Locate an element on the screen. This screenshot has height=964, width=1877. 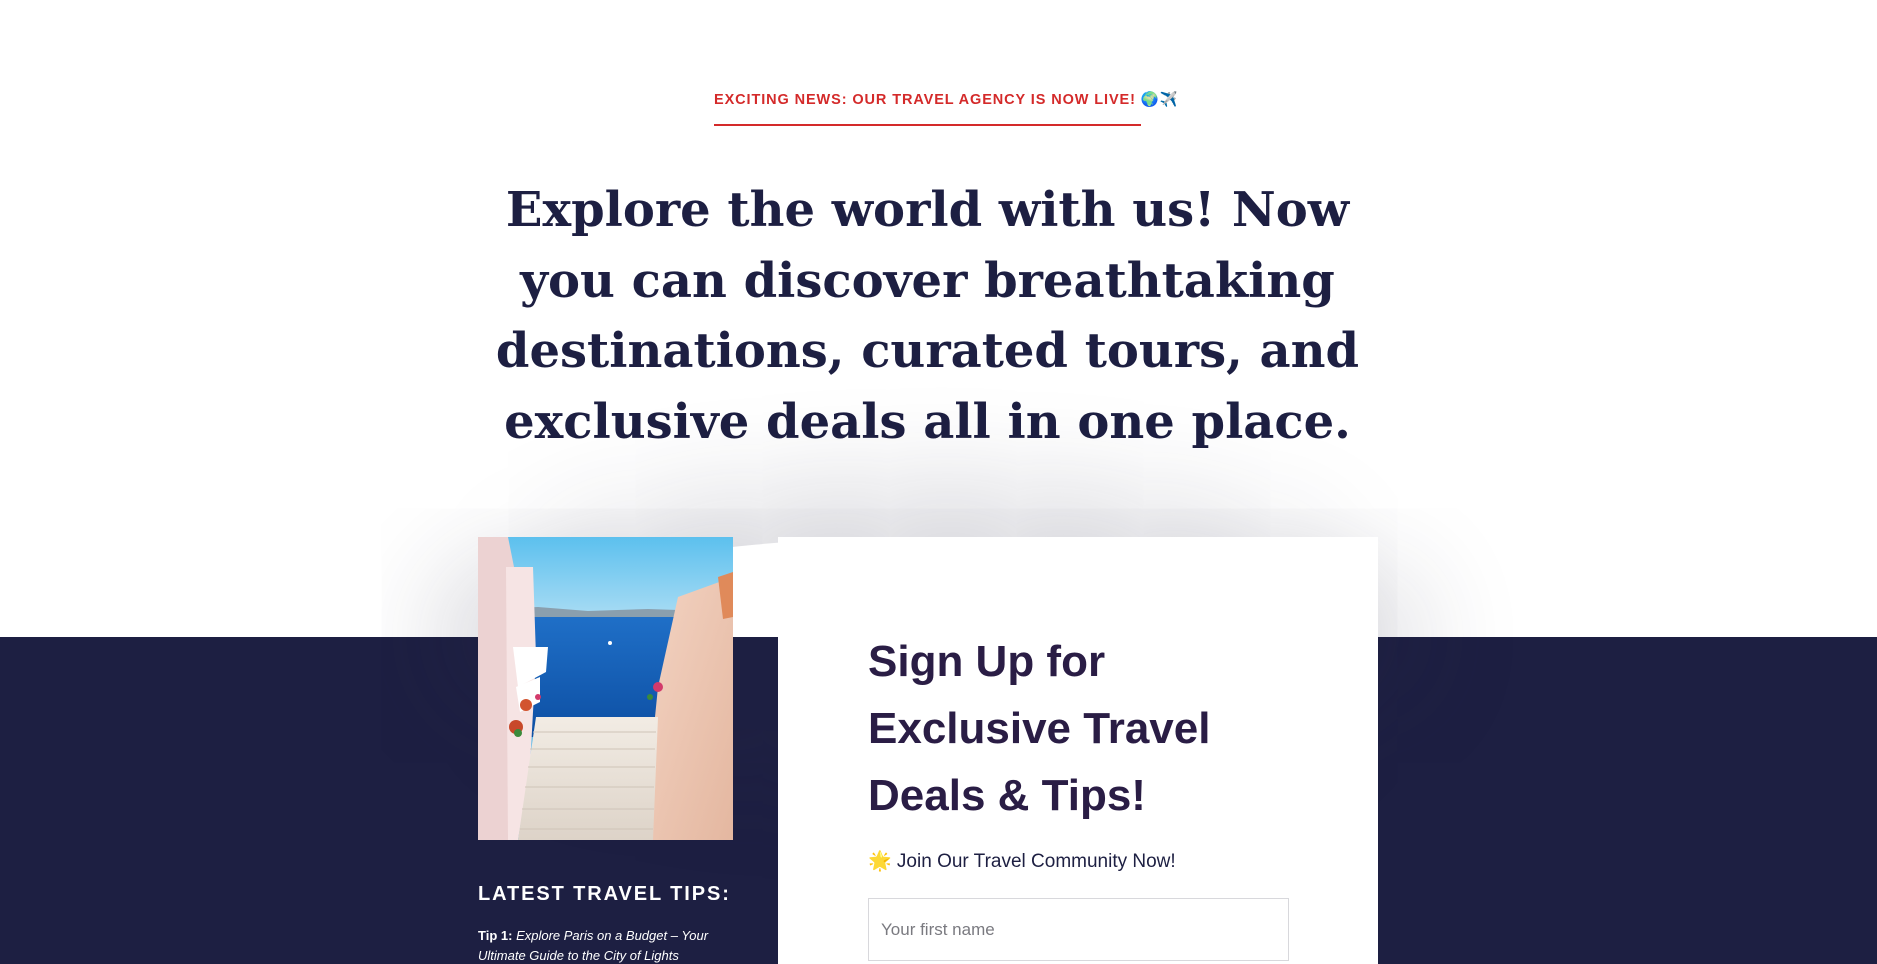
latest-tips-heading: LATEST TRAVEL TIPS: is located at coordinates (604, 894).